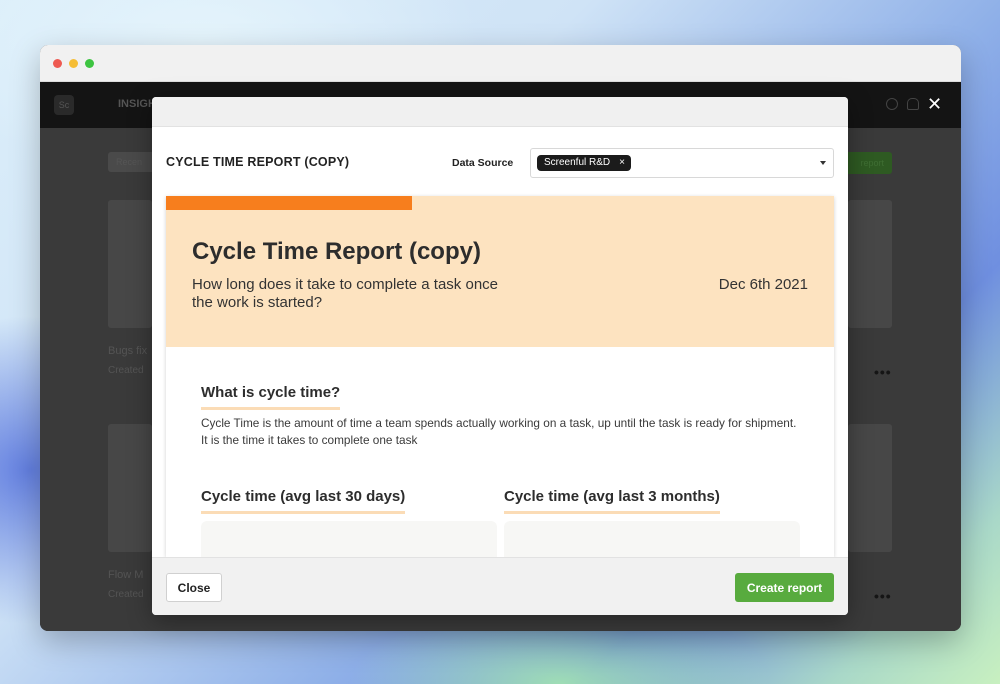 Image resolution: width=1000 pixels, height=684 pixels. What do you see at coordinates (128, 351) in the screenshot?
I see `report-card-title: Bugs fix` at bounding box center [128, 351].